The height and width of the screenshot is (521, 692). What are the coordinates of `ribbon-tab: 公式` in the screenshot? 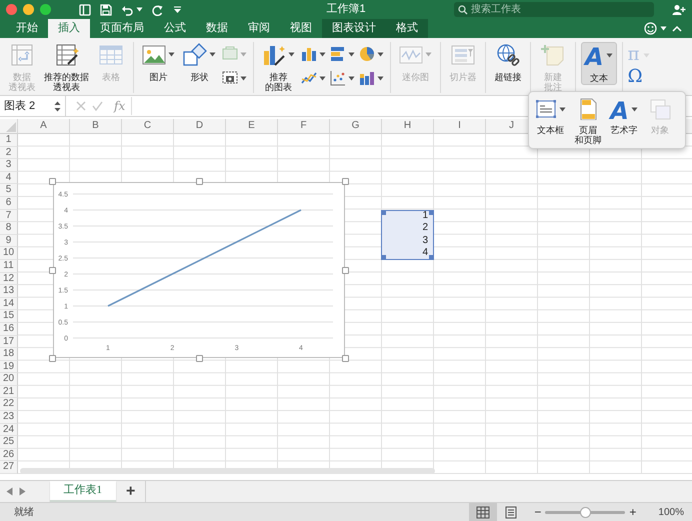 It's located at (175, 28).